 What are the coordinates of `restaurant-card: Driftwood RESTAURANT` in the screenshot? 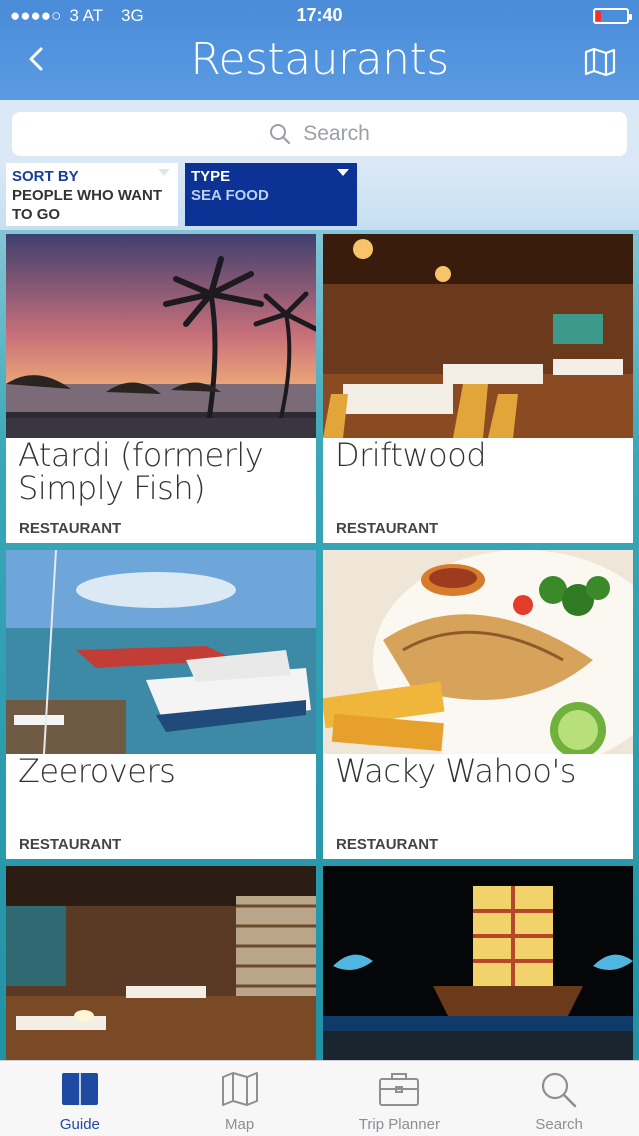 It's located at (478, 388).